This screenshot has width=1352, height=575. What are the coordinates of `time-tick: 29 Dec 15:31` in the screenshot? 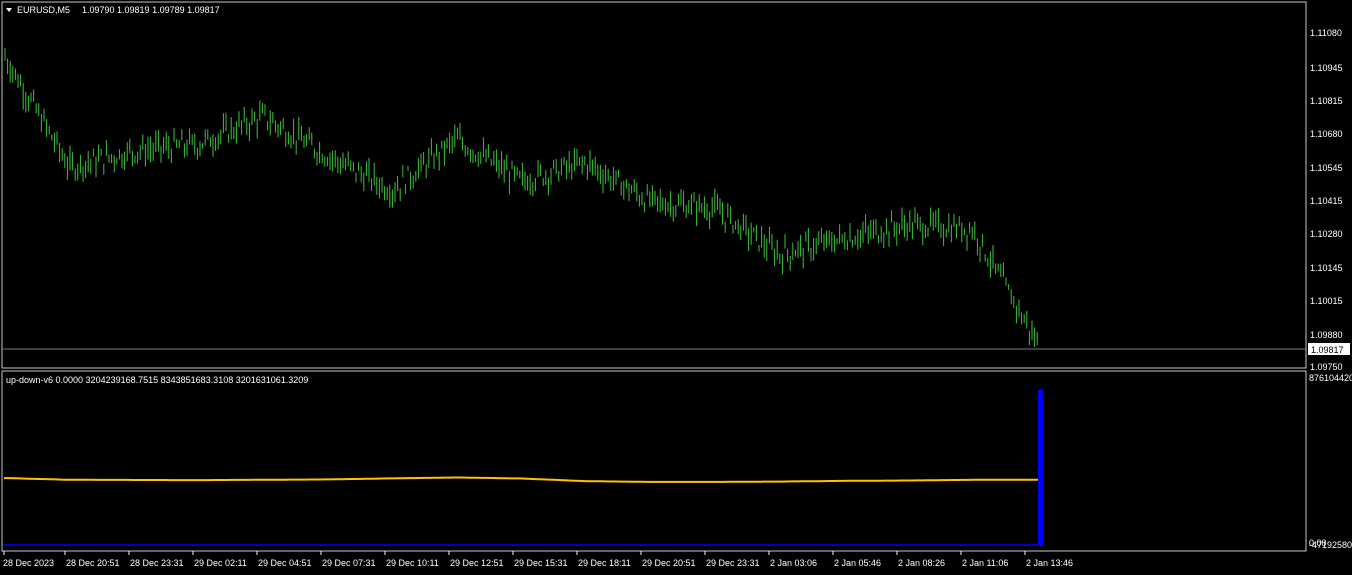 It's located at (541, 563).